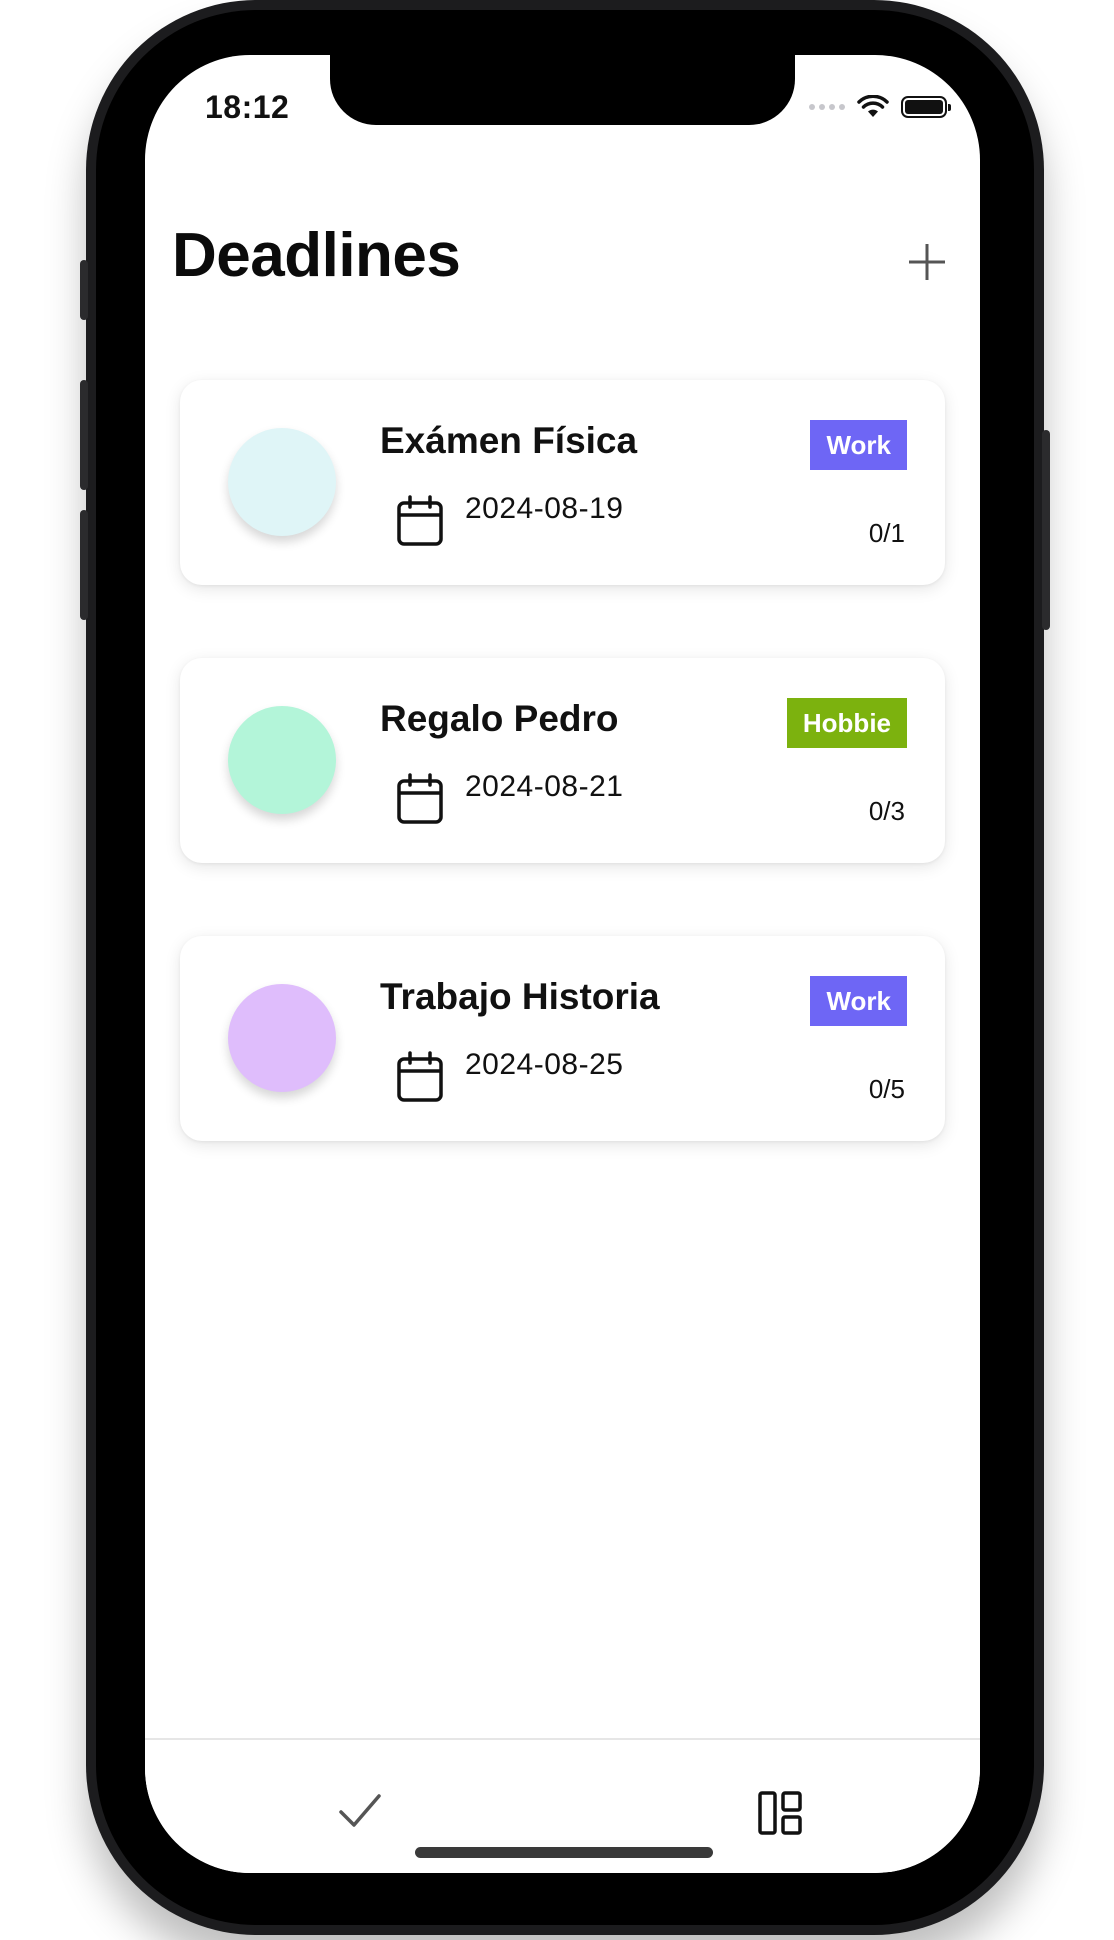 The image size is (1114, 1940). Describe the element at coordinates (873, 106) in the screenshot. I see `wifi-icon` at that location.